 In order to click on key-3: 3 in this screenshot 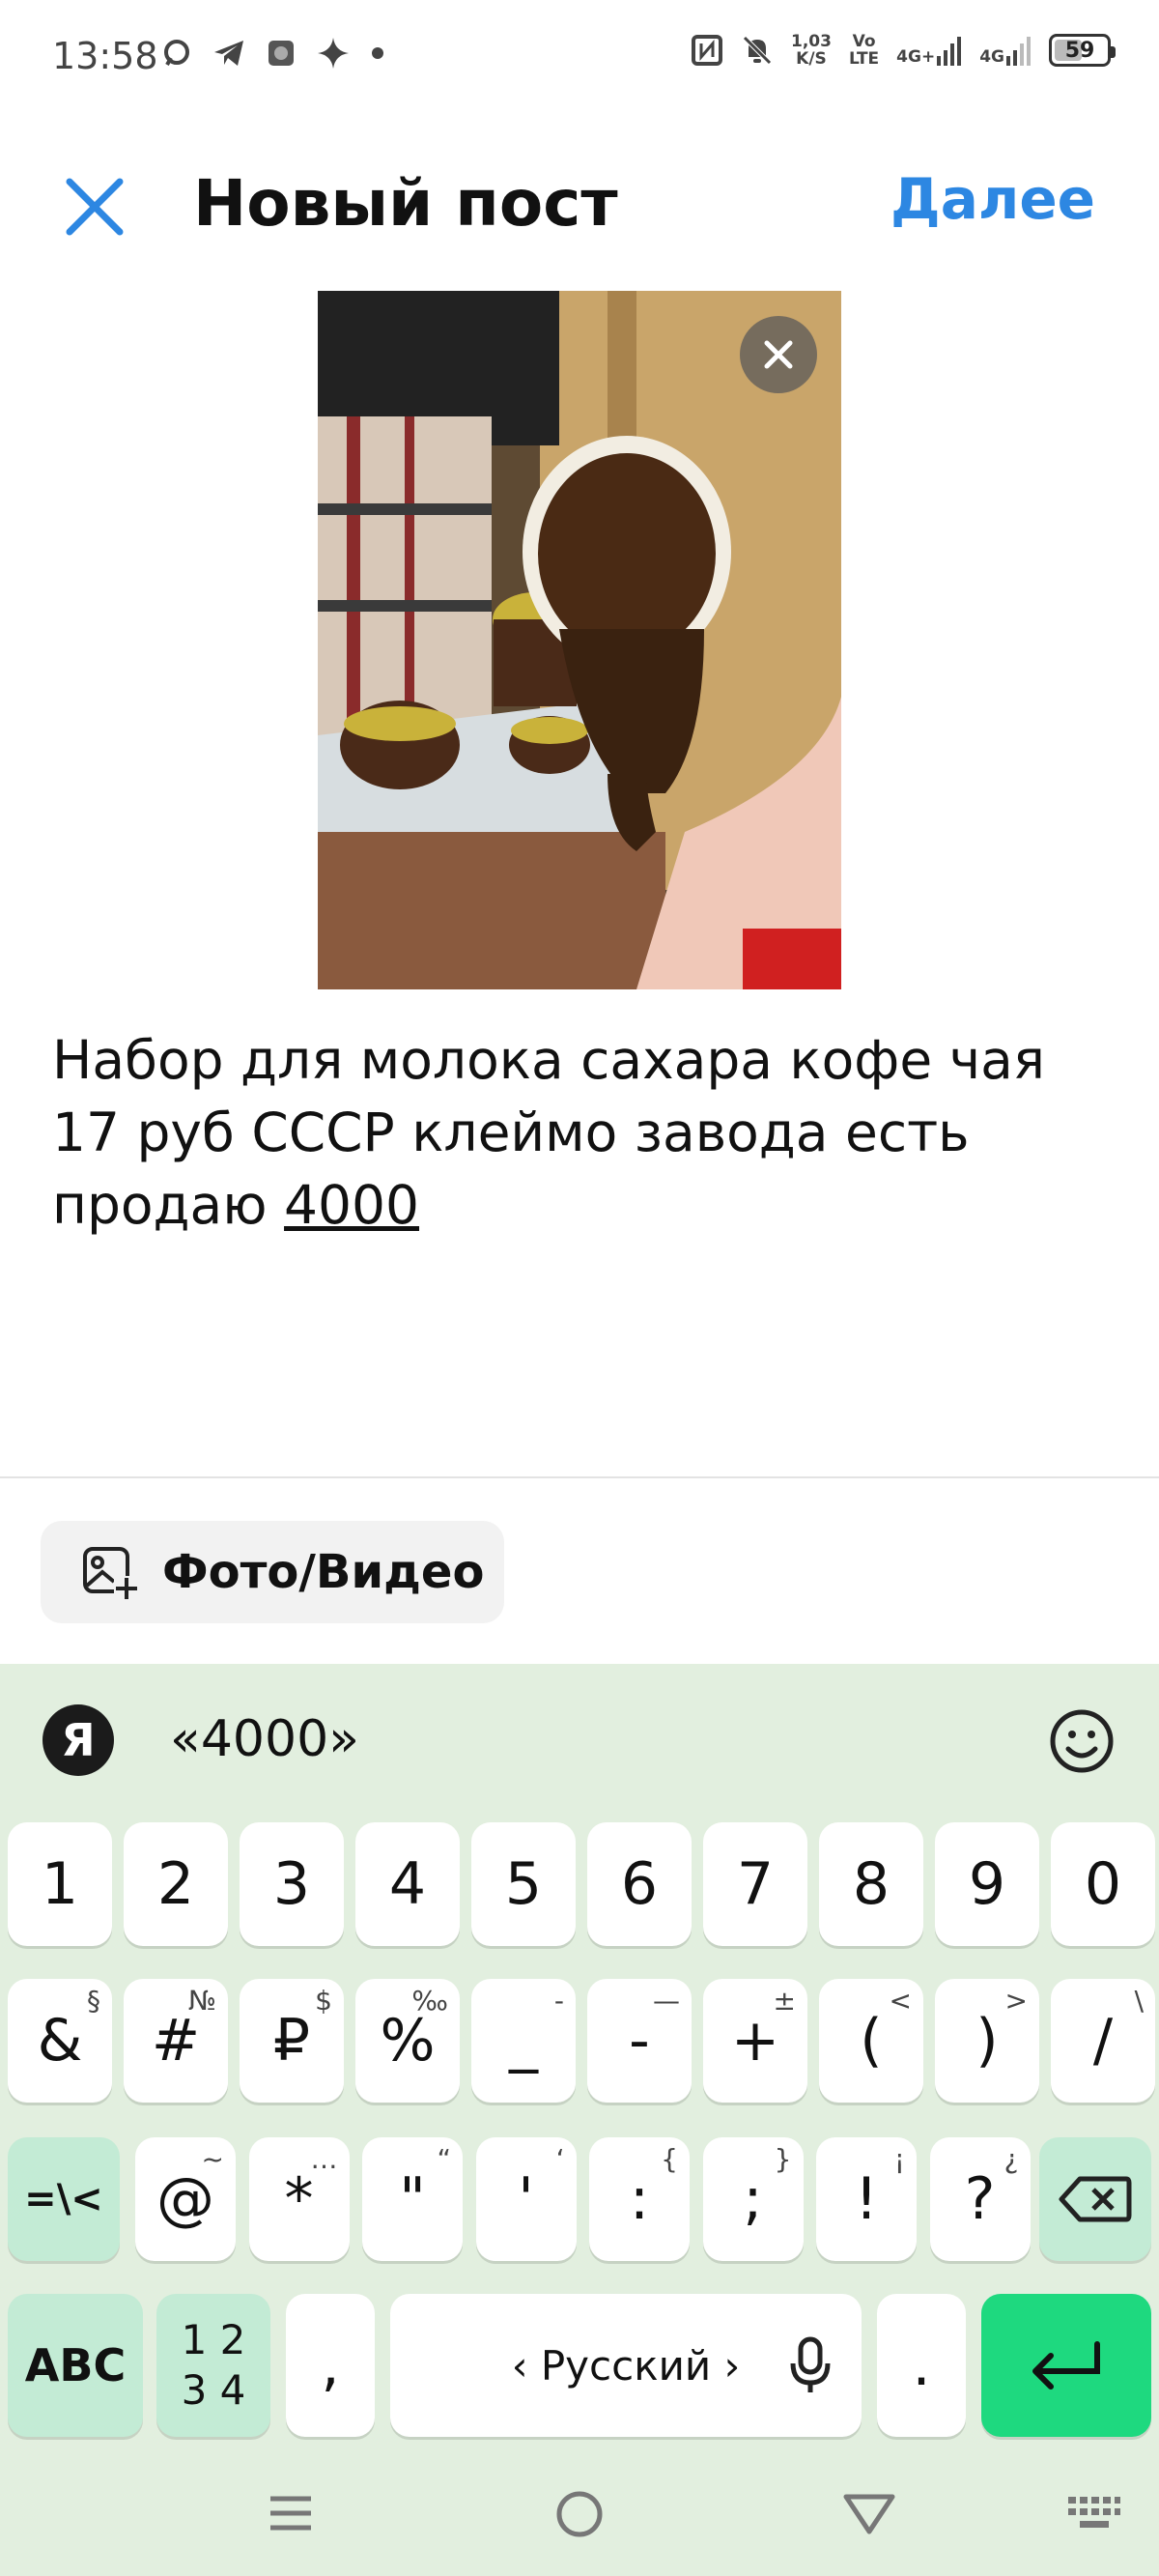, I will do `click(292, 1884)`.